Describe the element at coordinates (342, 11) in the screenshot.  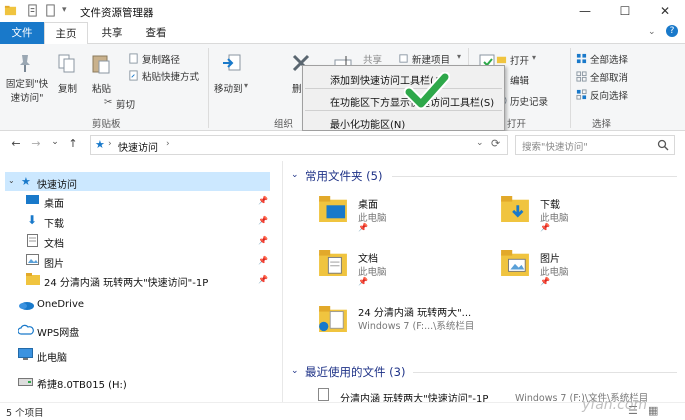
I see `title-bar: ▾ 文件资源管理器 — ☐ ✕` at that location.